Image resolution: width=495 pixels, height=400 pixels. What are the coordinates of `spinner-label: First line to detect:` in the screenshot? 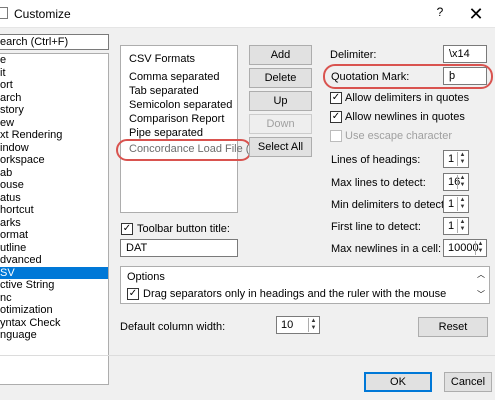 It's located at (376, 227).